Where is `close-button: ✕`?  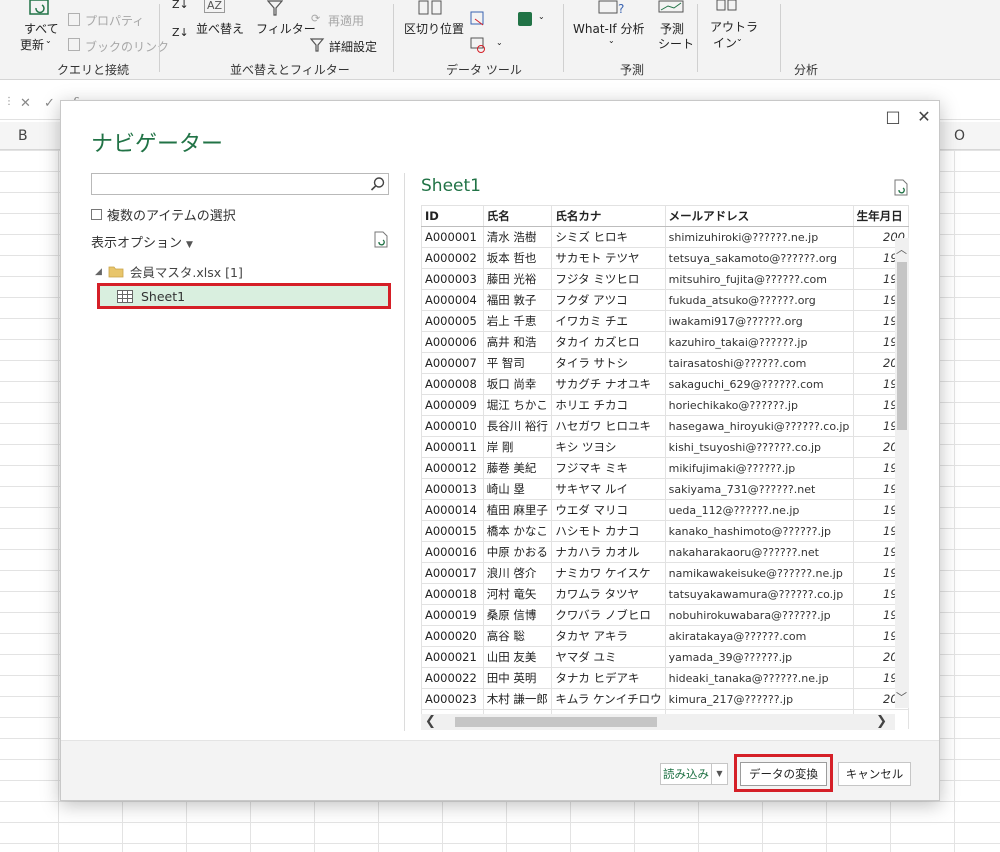 close-button: ✕ is located at coordinates (924, 117).